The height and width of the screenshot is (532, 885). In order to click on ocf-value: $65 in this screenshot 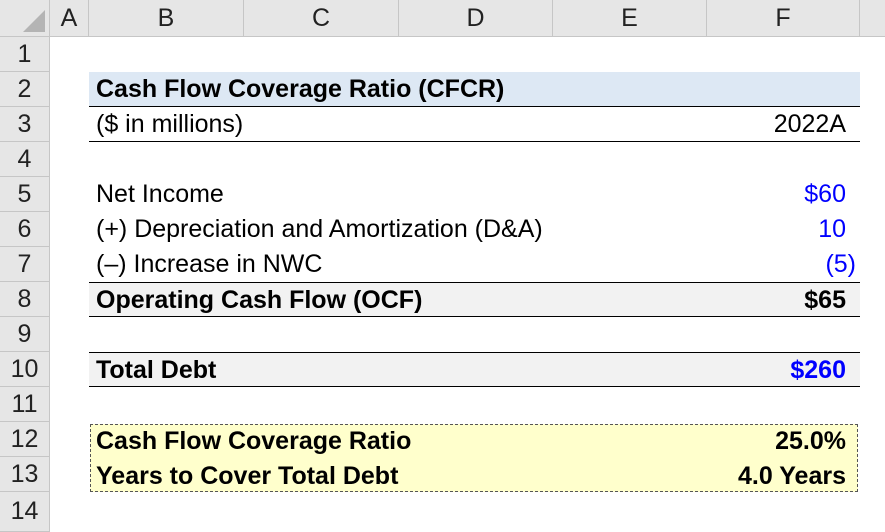, I will do `click(825, 300)`.